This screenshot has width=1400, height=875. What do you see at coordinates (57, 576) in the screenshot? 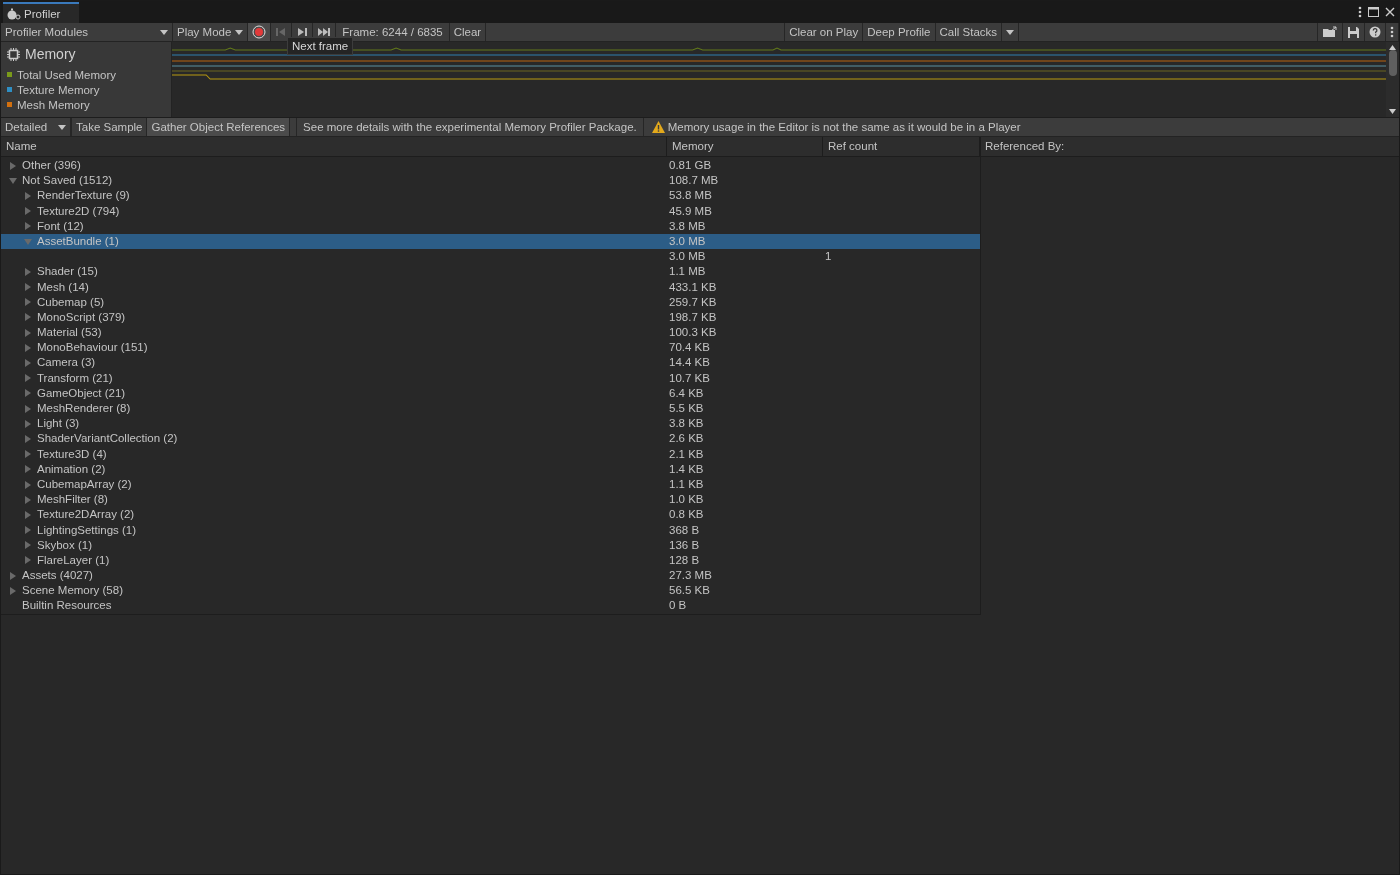
I see `name-cell-text: Assets (4027)` at bounding box center [57, 576].